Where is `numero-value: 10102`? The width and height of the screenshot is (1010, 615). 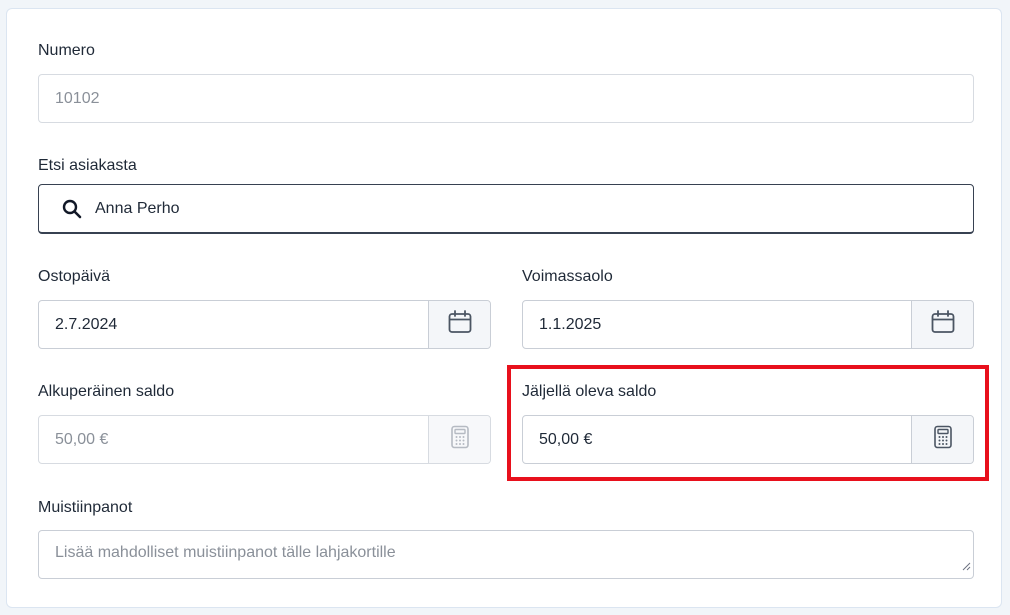
numero-value: 10102 is located at coordinates (77, 98).